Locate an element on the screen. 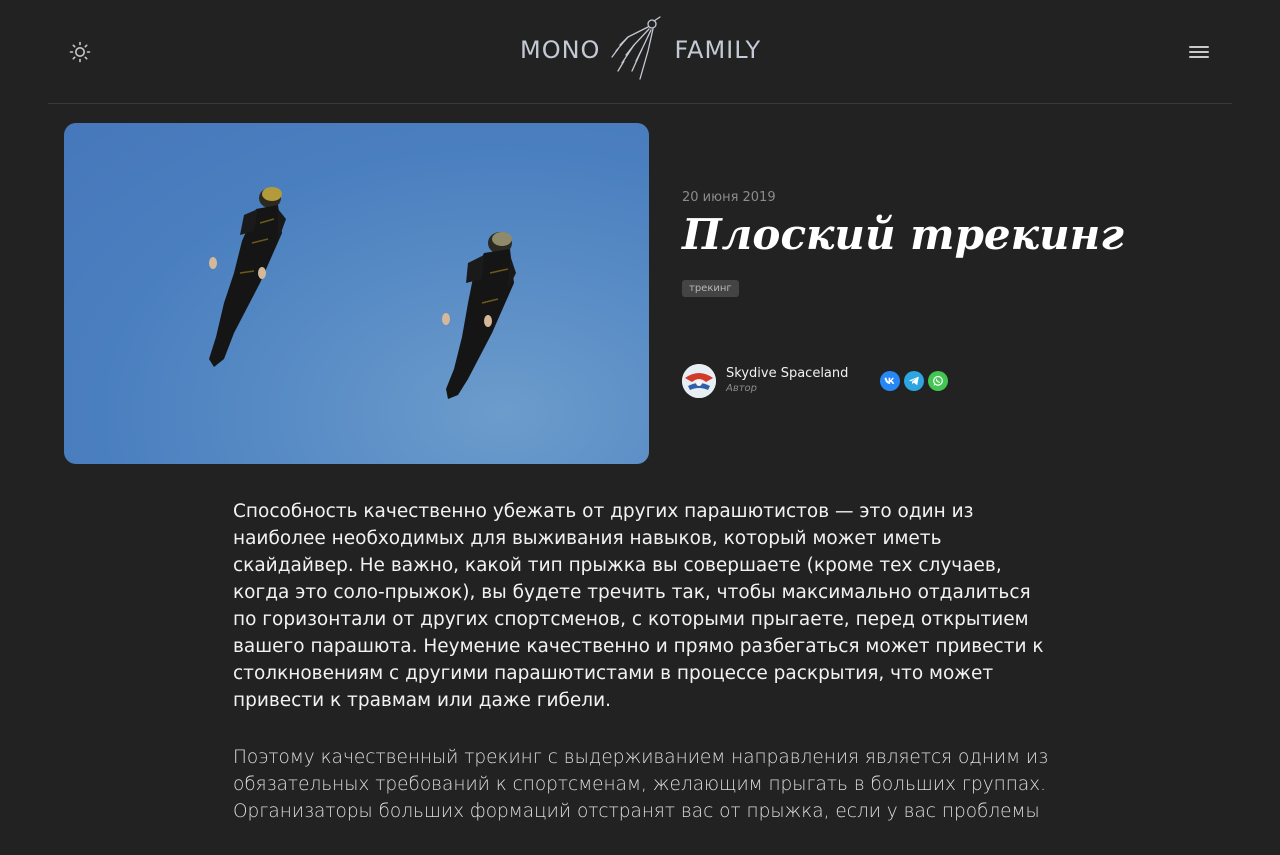 The image size is (1280, 855). avatar is located at coordinates (699, 381).